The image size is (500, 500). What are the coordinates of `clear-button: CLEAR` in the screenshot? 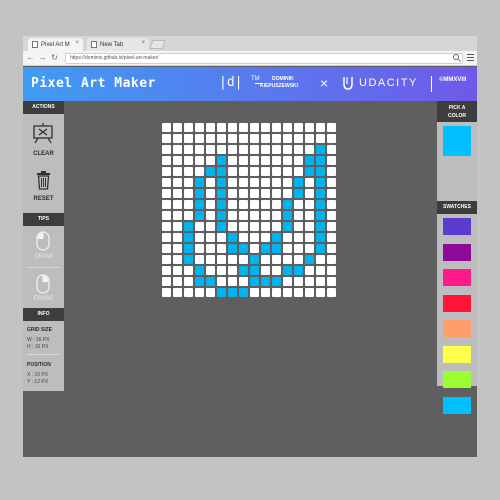 It's located at (43, 140).